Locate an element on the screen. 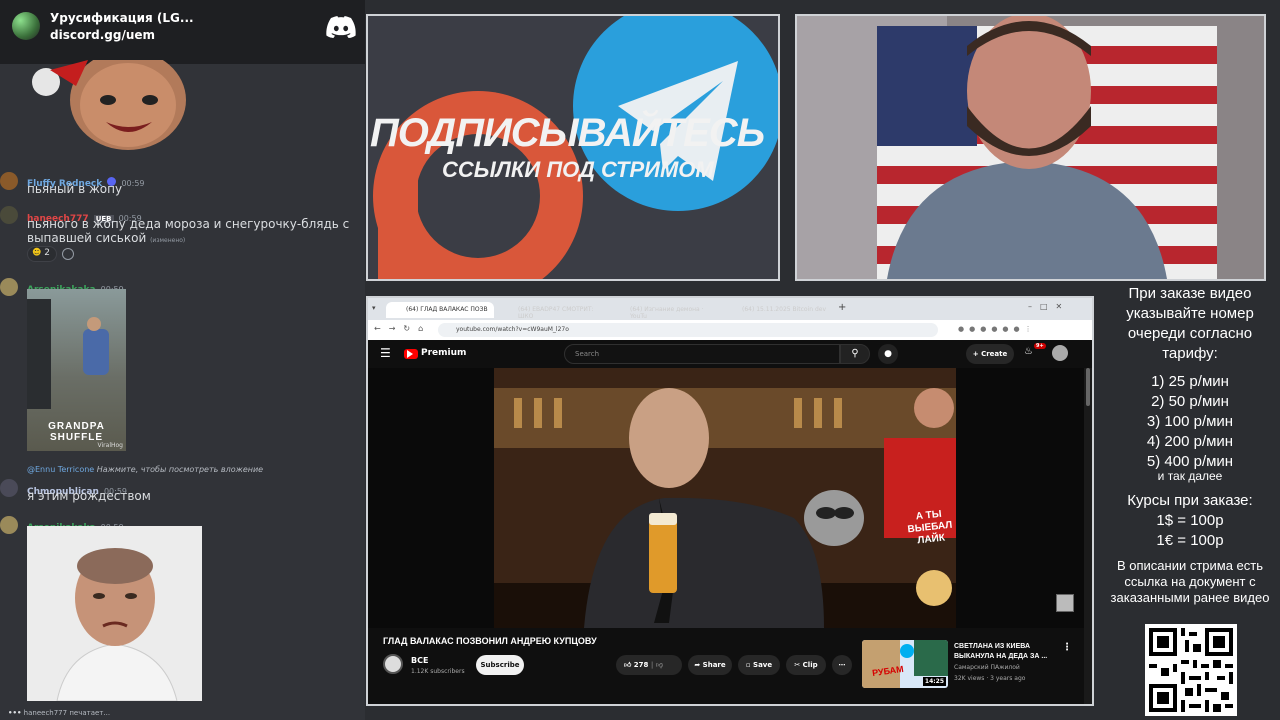 This screenshot has height=720, width=1280. like-button: 👍︎ 278 | 👎︎ is located at coordinates (649, 665).